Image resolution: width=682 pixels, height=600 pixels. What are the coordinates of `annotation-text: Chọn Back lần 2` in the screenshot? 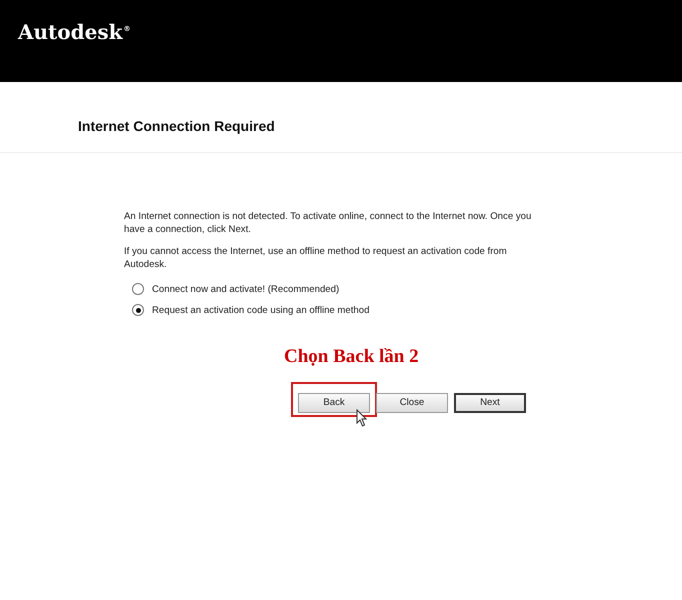 It's located at (351, 357).